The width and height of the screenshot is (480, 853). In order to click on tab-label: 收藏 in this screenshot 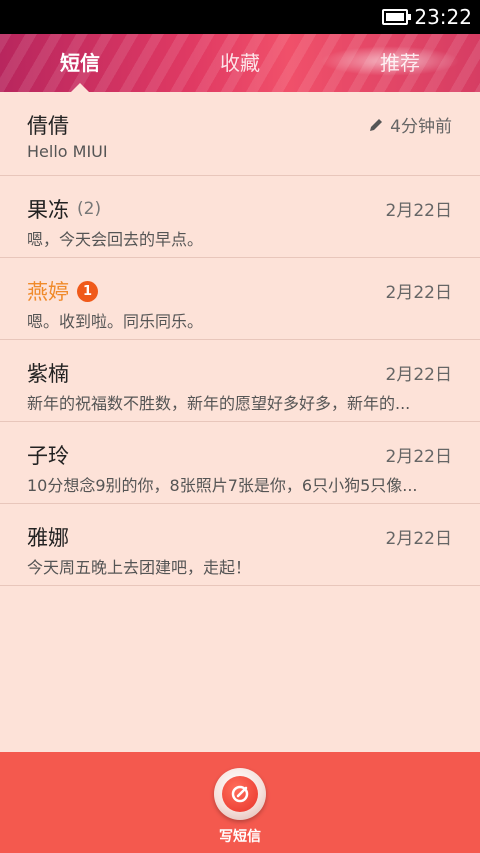, I will do `click(240, 63)`.